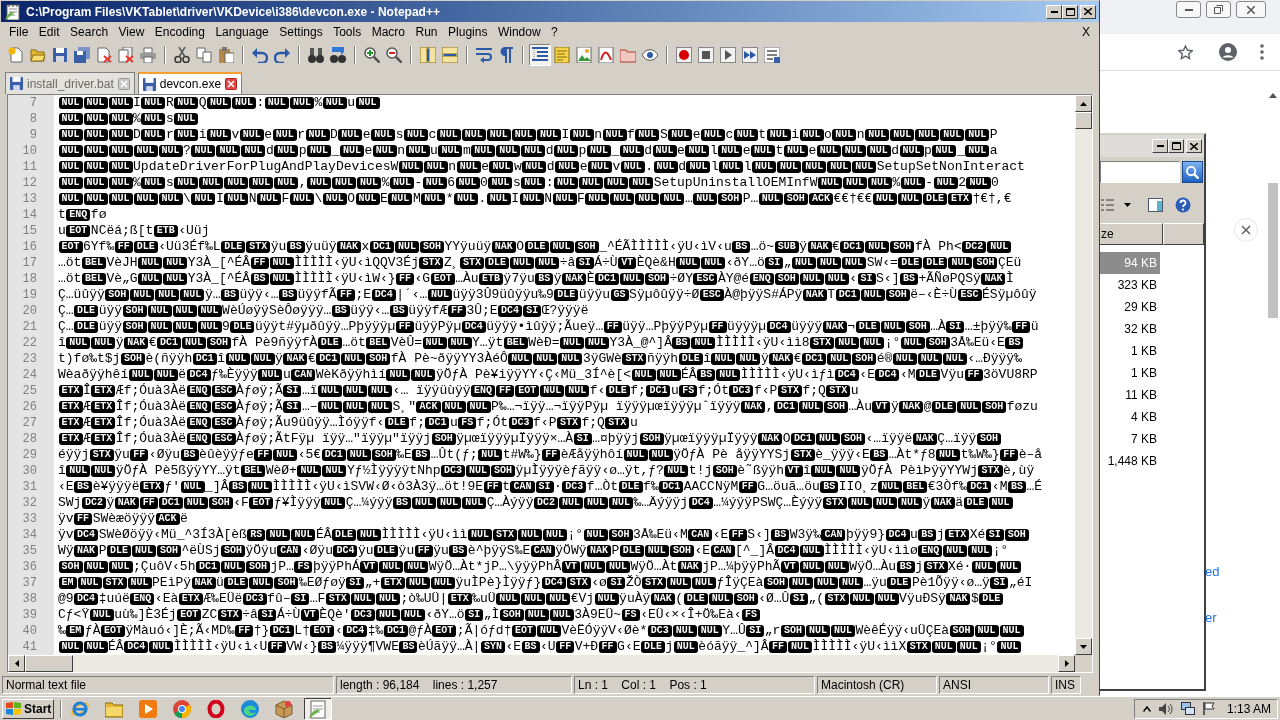 This screenshot has height=720, width=1280. I want to click on menu-item: Plugins, so click(468, 32).